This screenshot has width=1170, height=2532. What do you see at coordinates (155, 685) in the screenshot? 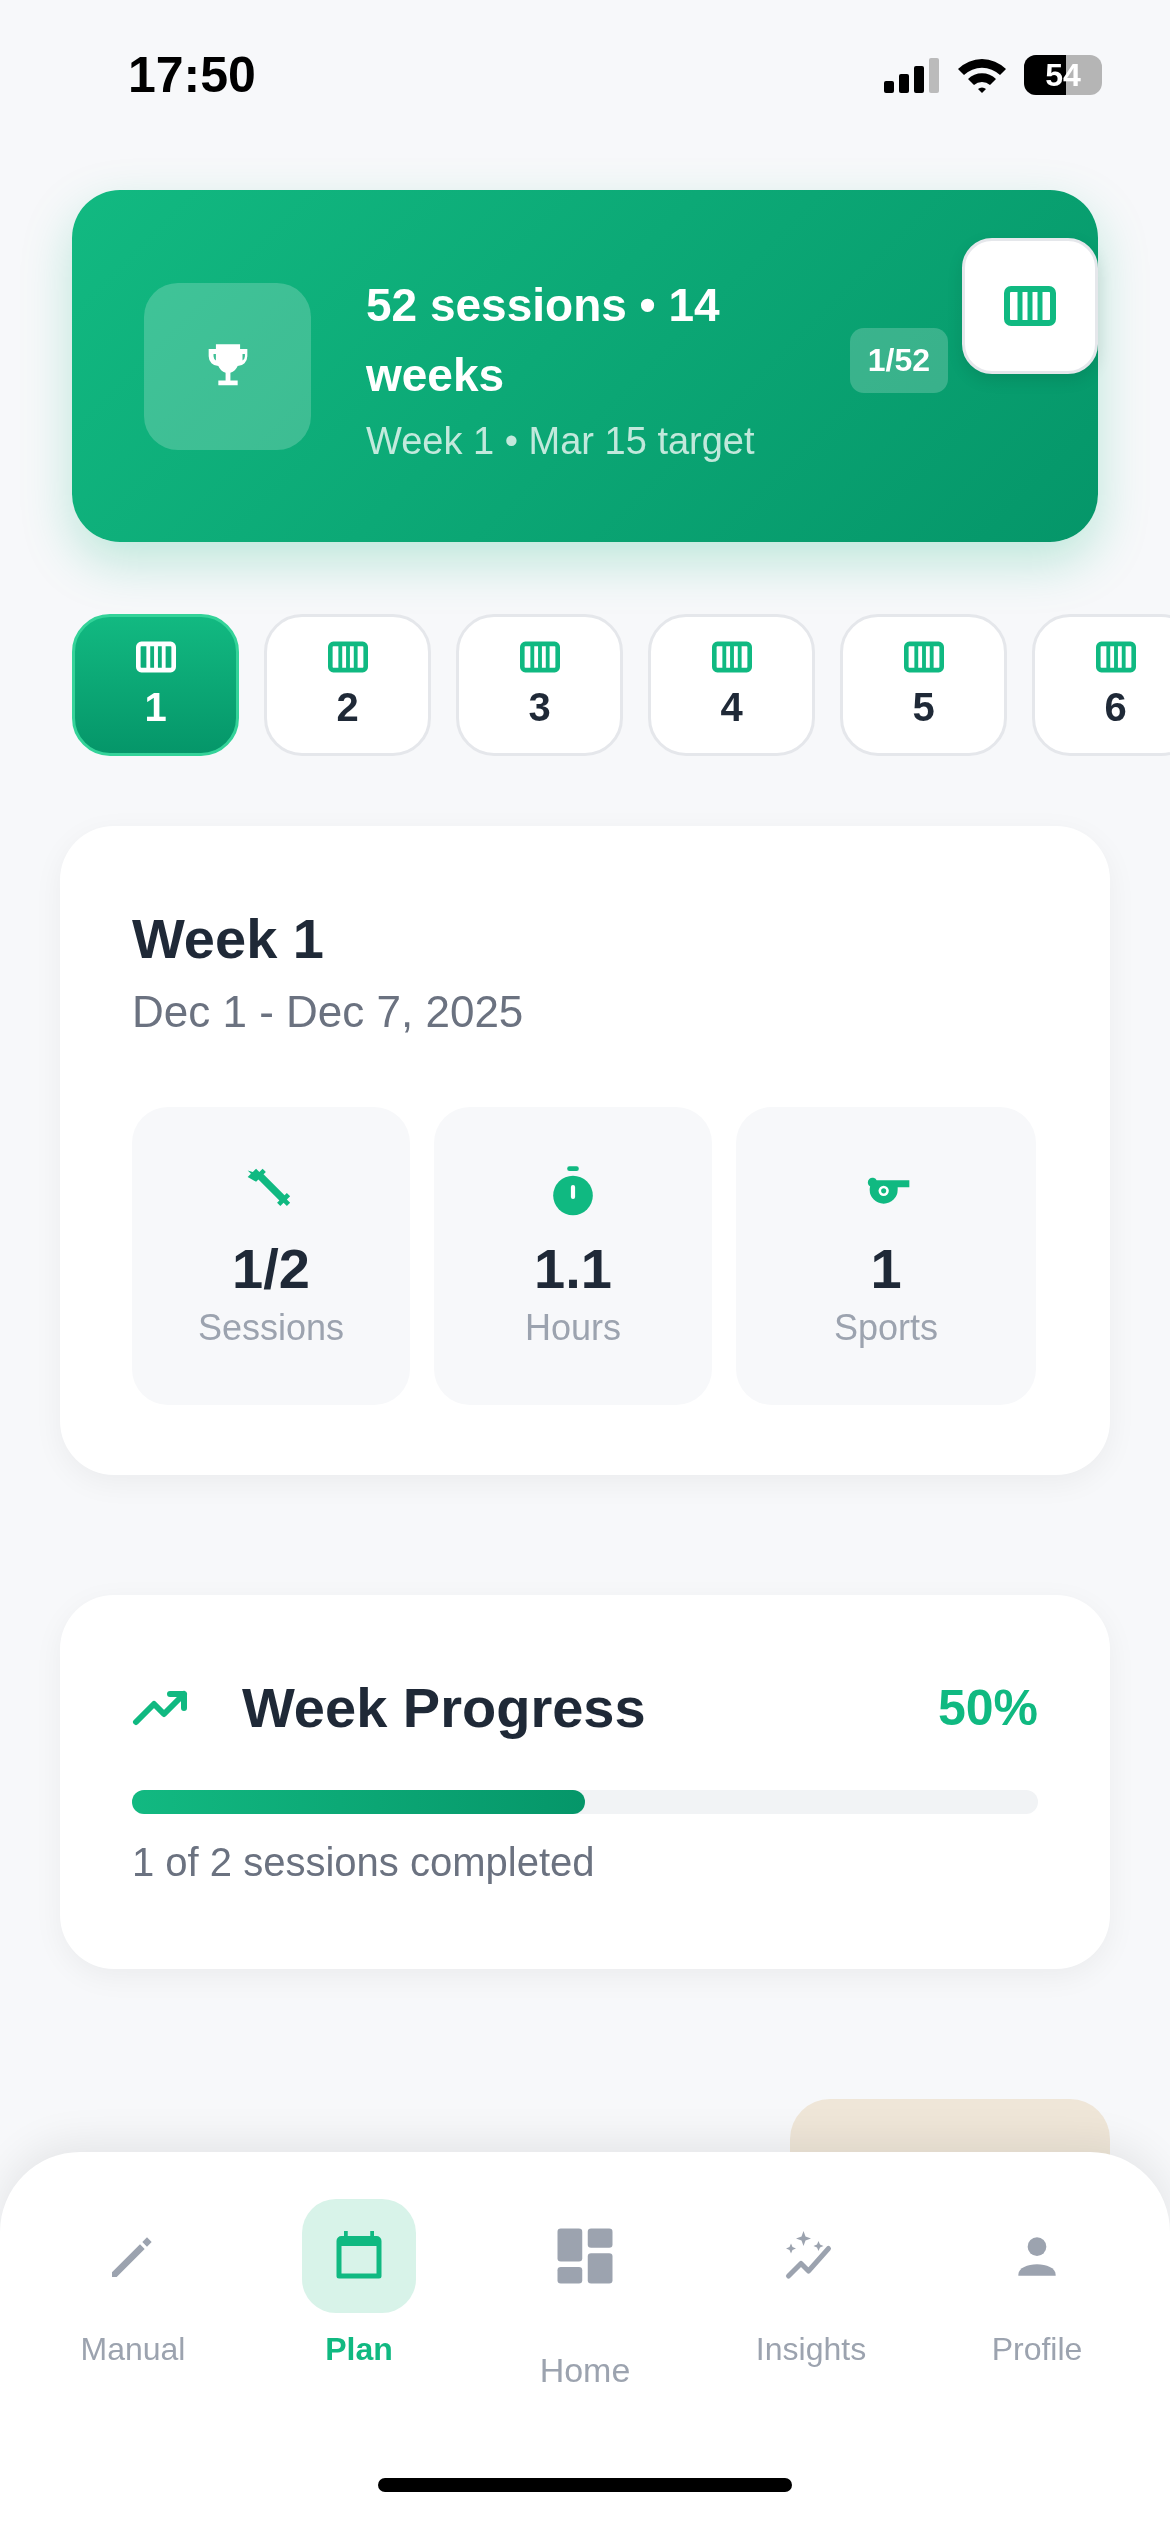
I see `week-tab: 1` at bounding box center [155, 685].